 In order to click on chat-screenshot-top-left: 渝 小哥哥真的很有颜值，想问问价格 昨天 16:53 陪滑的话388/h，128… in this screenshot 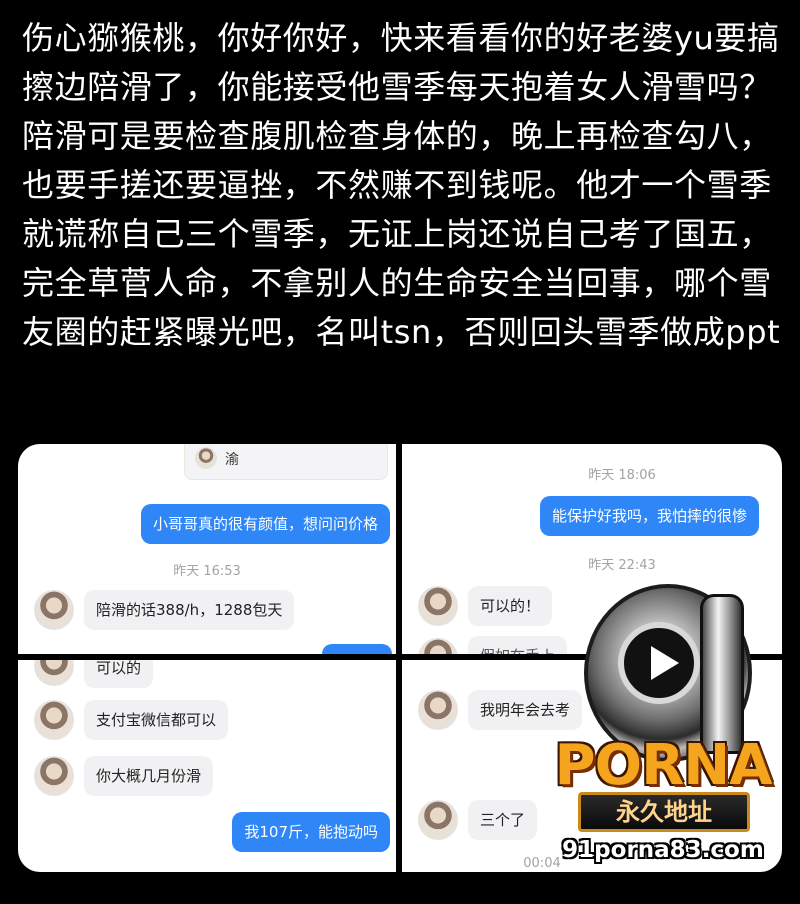, I will do `click(207, 549)`.